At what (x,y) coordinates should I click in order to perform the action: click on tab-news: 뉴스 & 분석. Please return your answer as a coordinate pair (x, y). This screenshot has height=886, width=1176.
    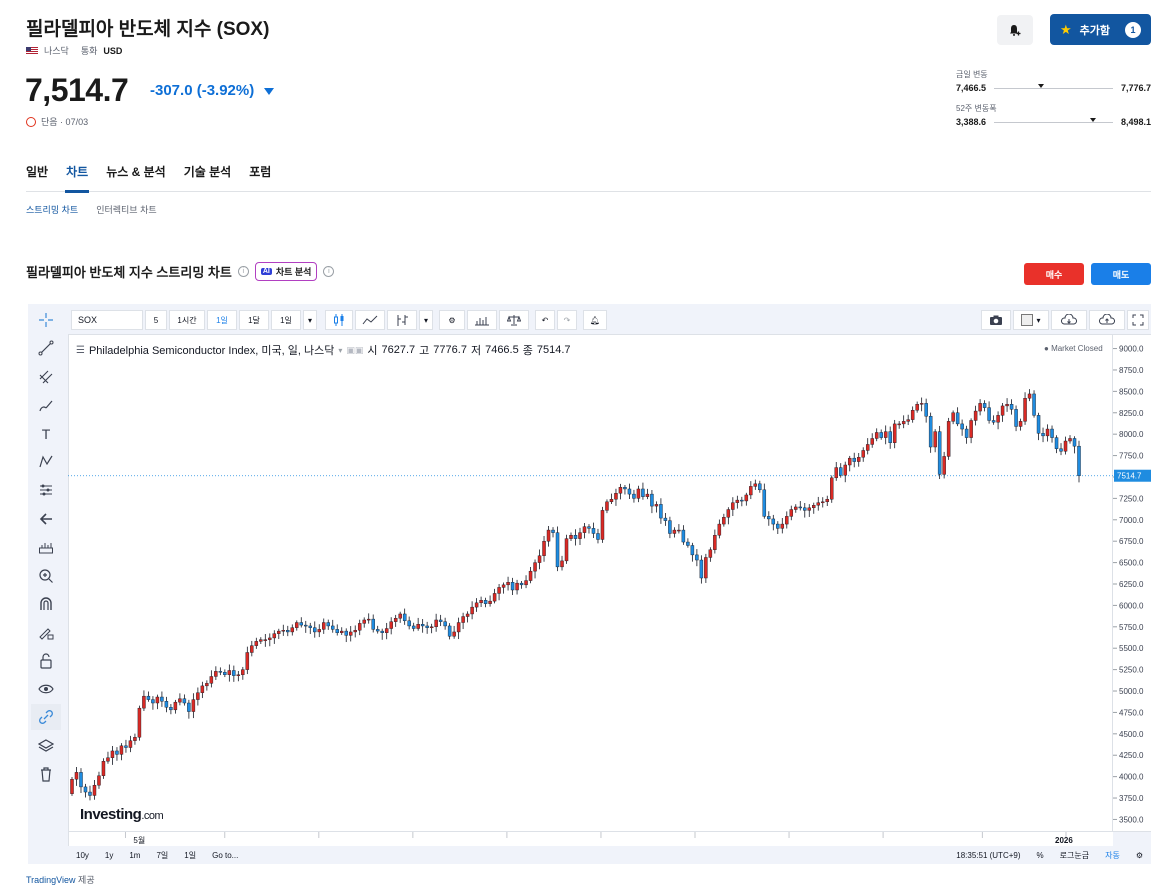
    Looking at the image, I should click on (136, 171).